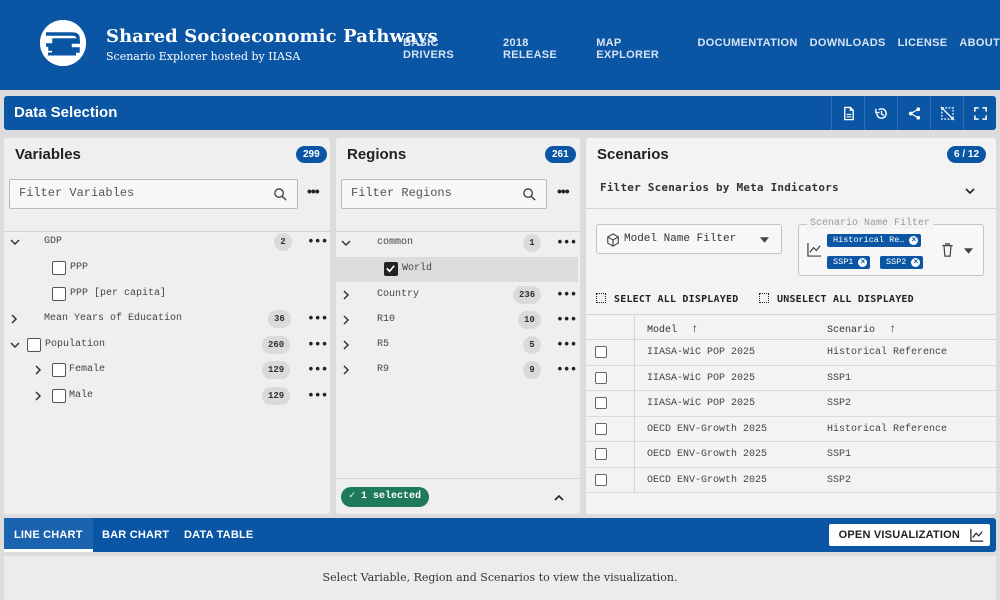  I want to click on tree-item-male: Male 129 •••, so click(167, 396).